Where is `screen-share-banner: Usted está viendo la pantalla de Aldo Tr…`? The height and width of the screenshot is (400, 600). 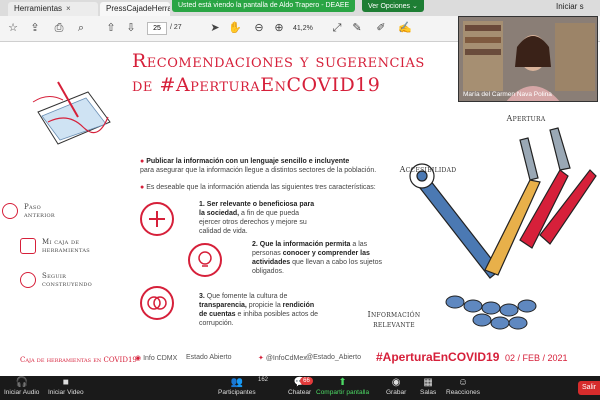 screen-share-banner: Usted está viendo la pantalla de Aldo Tr… is located at coordinates (264, 6).